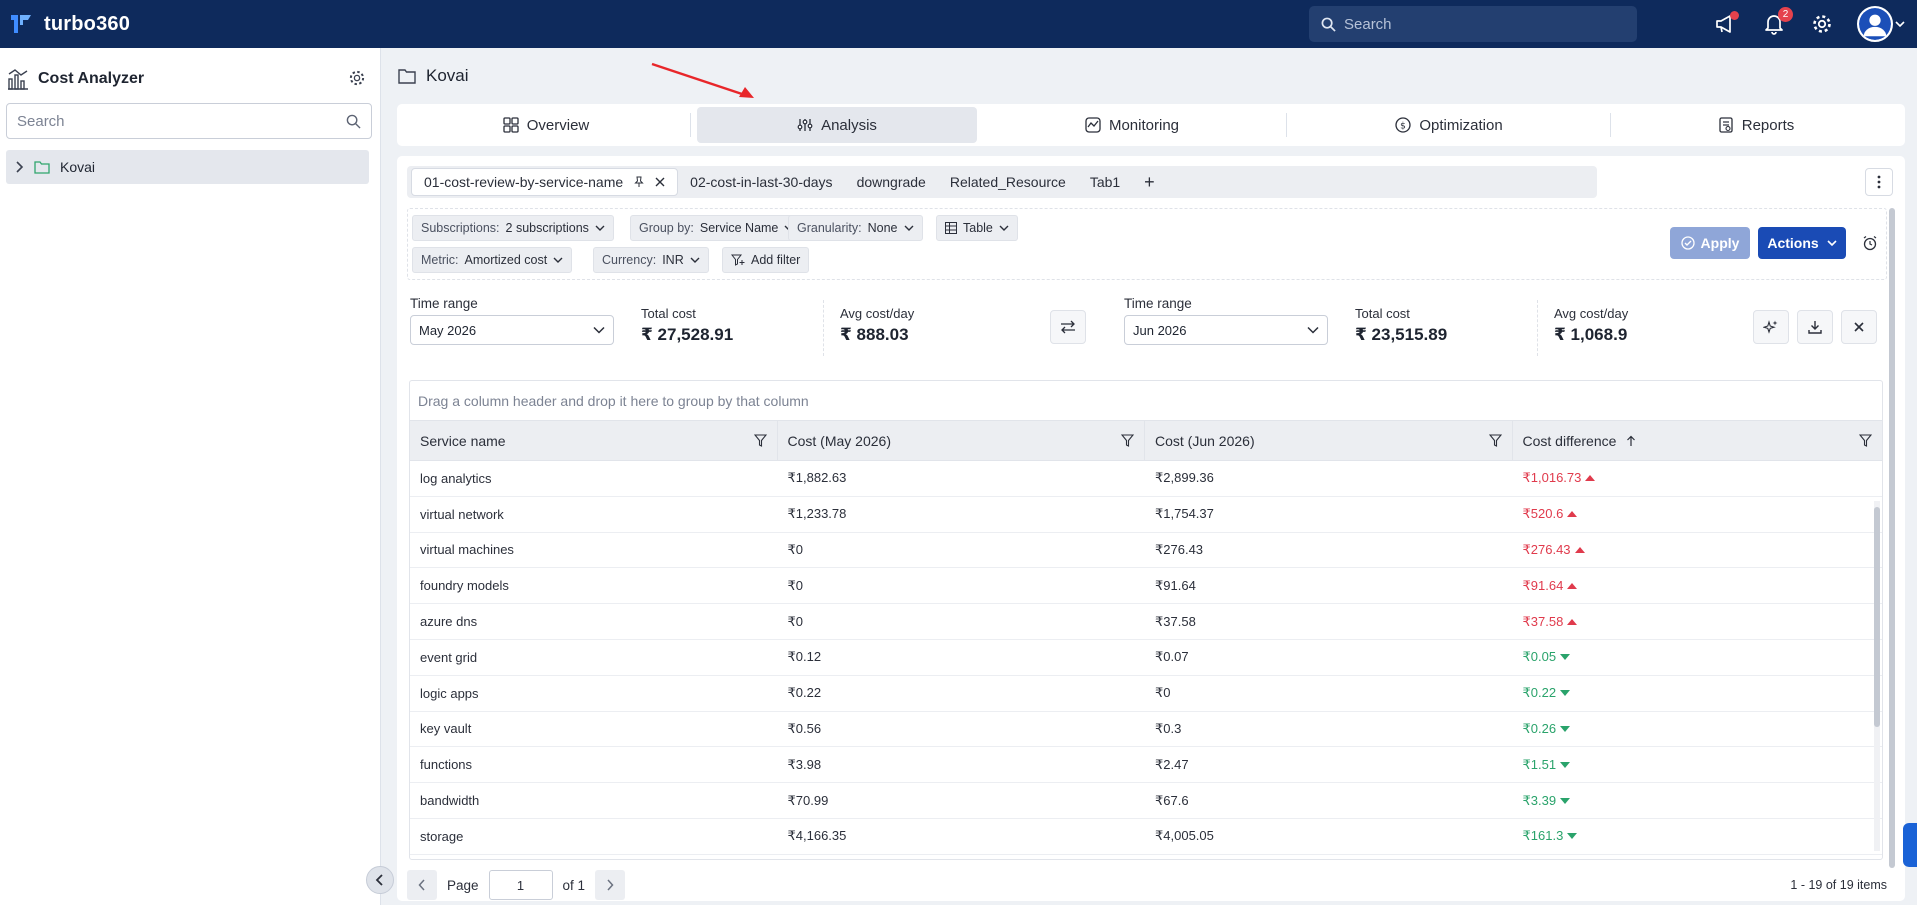 The image size is (1917, 905). Describe the element at coordinates (511, 125) in the screenshot. I see `grid-icon` at that location.